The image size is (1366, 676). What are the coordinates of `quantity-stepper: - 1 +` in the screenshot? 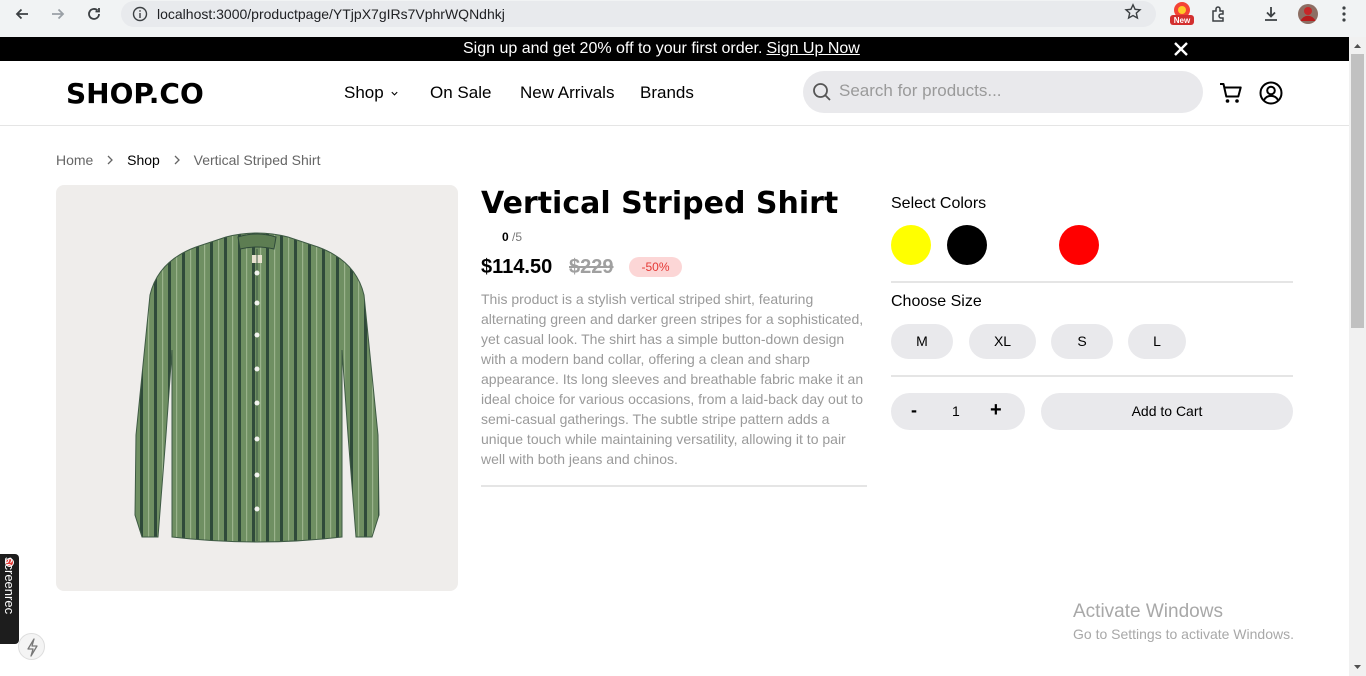 It's located at (958, 411).